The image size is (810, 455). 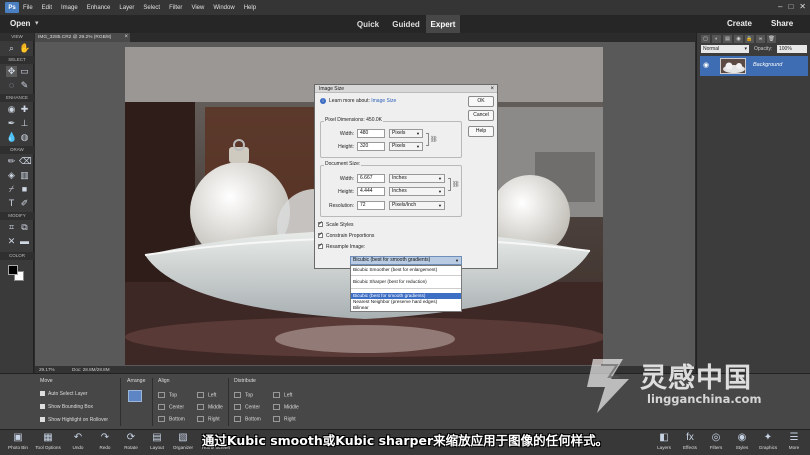 I want to click on show-bounding-box-checkbox: Show Bounding Box, so click(x=66, y=407).